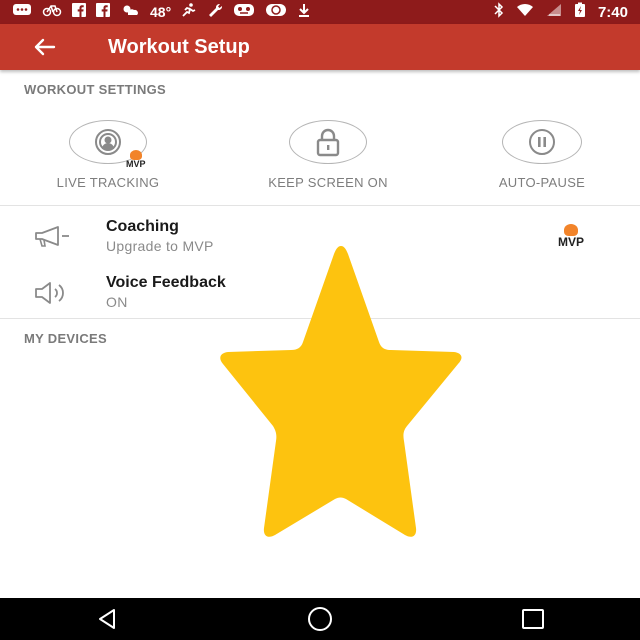 Image resolution: width=640 pixels, height=640 pixels. What do you see at coordinates (52, 12) in the screenshot?
I see `bike-icon` at bounding box center [52, 12].